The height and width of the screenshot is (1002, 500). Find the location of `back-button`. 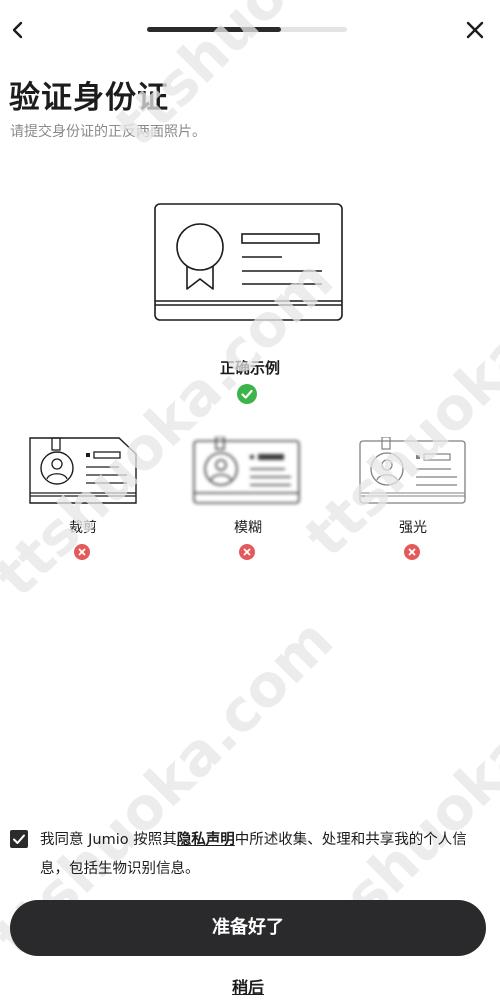

back-button is located at coordinates (18, 30).